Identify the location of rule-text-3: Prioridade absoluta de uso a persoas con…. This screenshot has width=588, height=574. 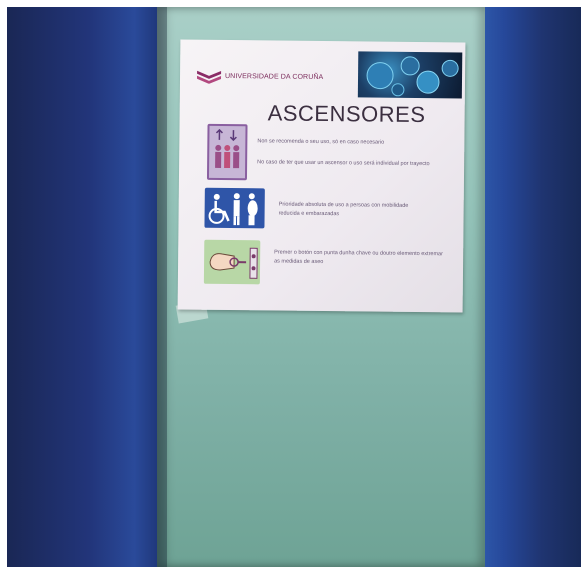
(343, 209).